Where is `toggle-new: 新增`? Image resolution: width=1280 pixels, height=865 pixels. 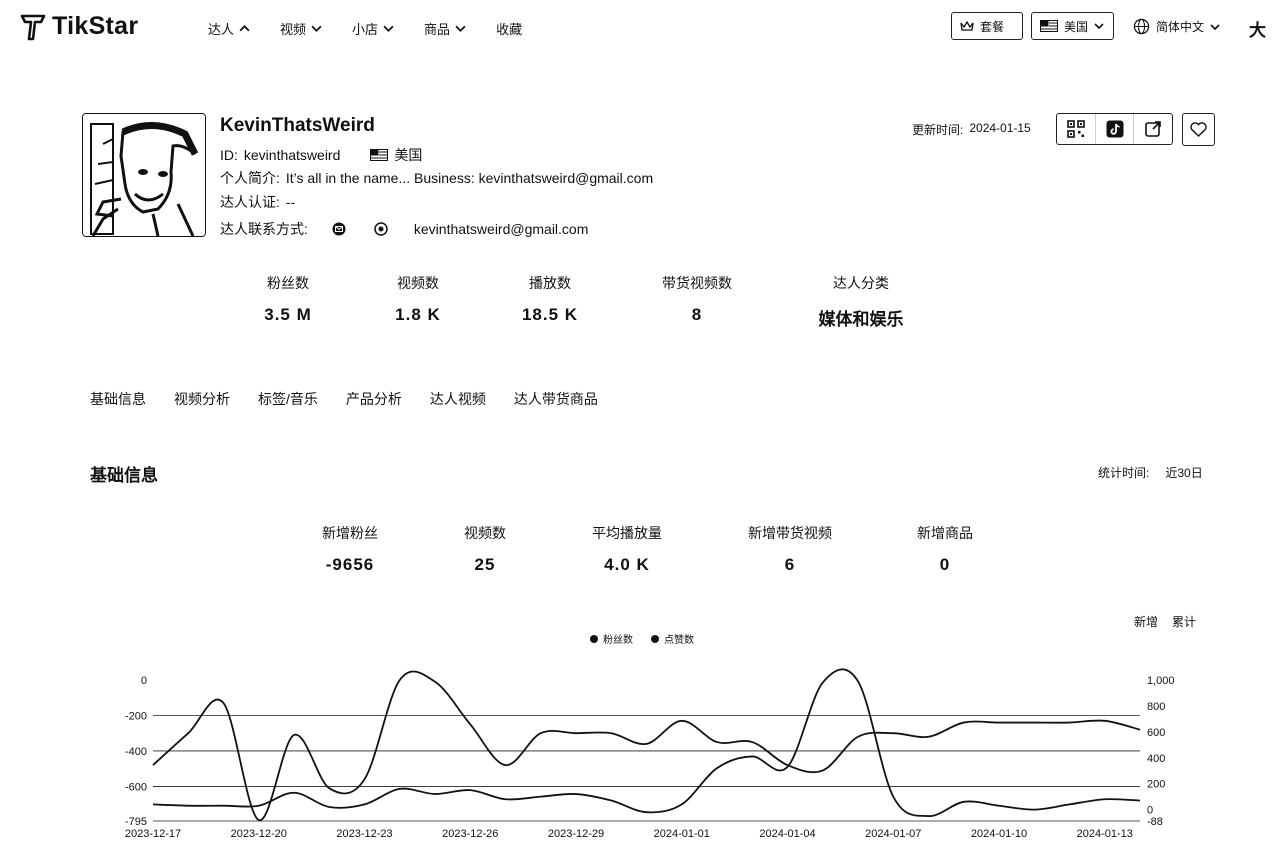 toggle-new: 新增 is located at coordinates (1146, 621).